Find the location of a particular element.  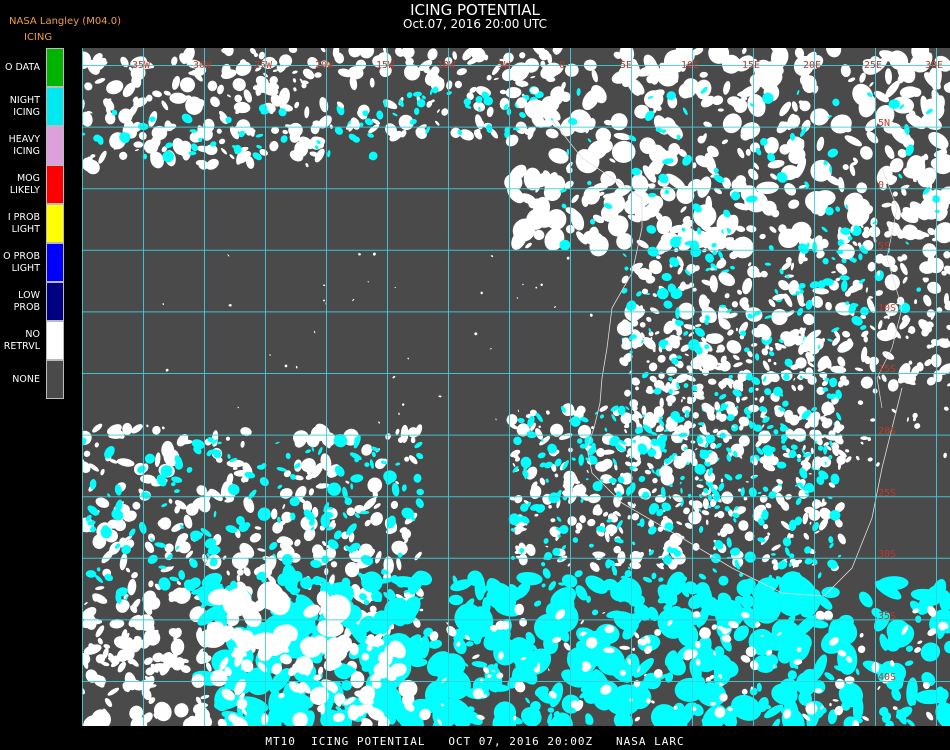

legend-item-label: O PROB LIGHT is located at coordinates (21, 262).